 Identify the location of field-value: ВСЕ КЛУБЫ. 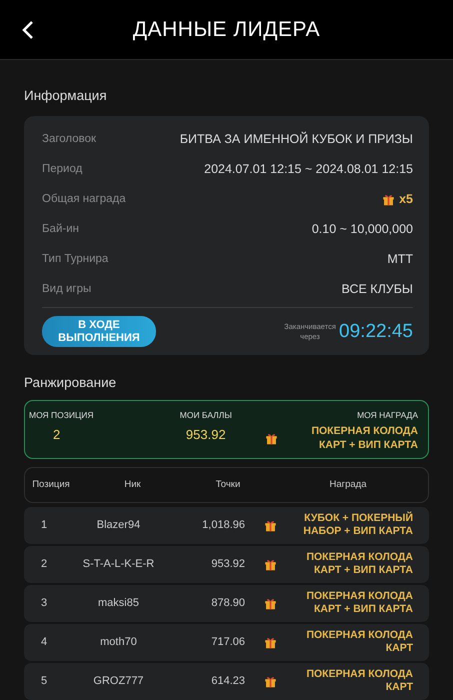
(377, 289).